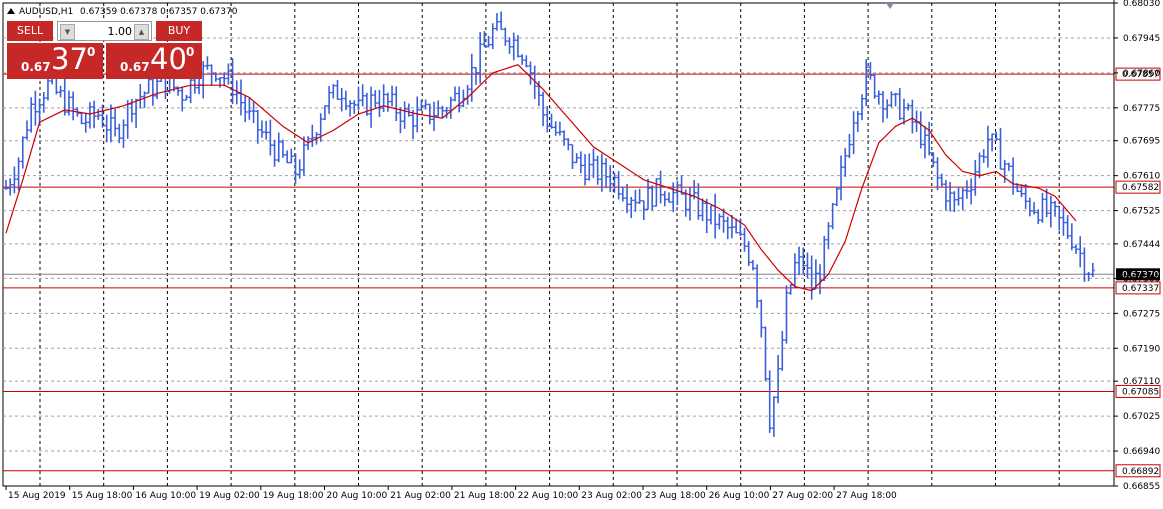 The image size is (1163, 509). I want to click on buy-price-fraction: 0, so click(190, 52).